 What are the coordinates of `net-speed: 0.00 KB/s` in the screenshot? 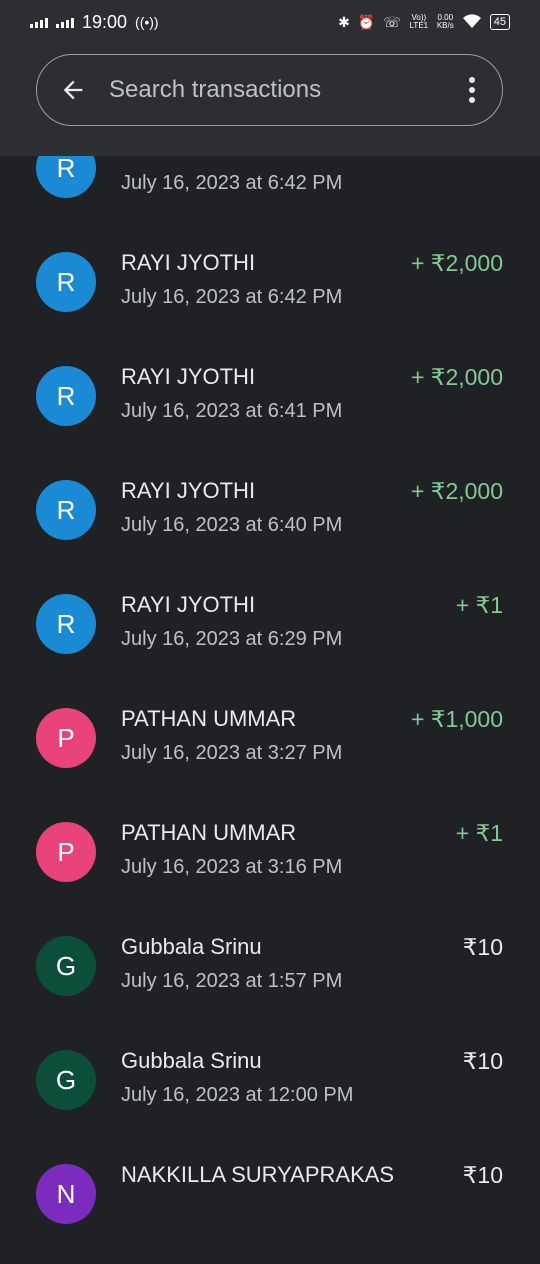 It's located at (445, 22).